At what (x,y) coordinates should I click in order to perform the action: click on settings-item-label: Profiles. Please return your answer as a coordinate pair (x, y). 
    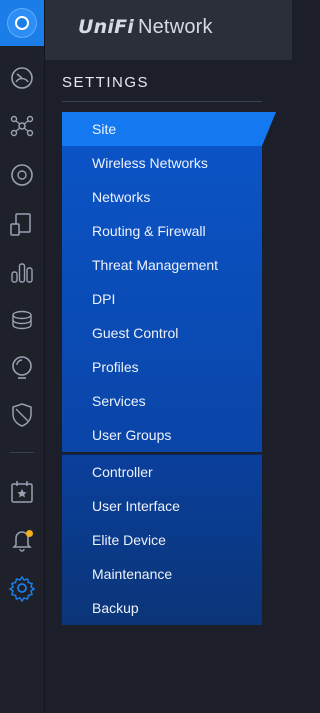
    Looking at the image, I should click on (115, 367).